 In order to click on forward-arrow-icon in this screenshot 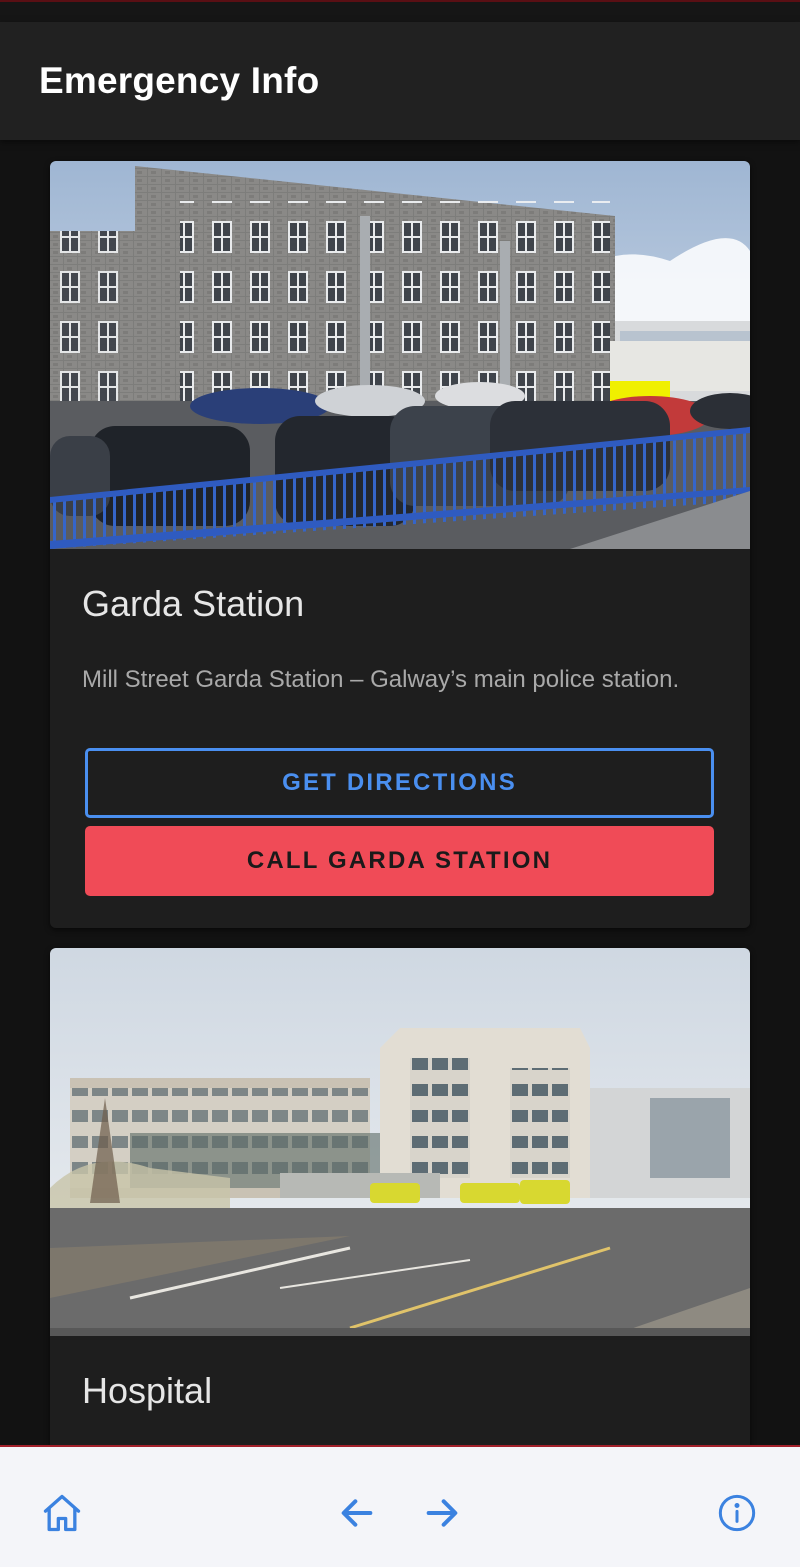, I will do `click(442, 1513)`.